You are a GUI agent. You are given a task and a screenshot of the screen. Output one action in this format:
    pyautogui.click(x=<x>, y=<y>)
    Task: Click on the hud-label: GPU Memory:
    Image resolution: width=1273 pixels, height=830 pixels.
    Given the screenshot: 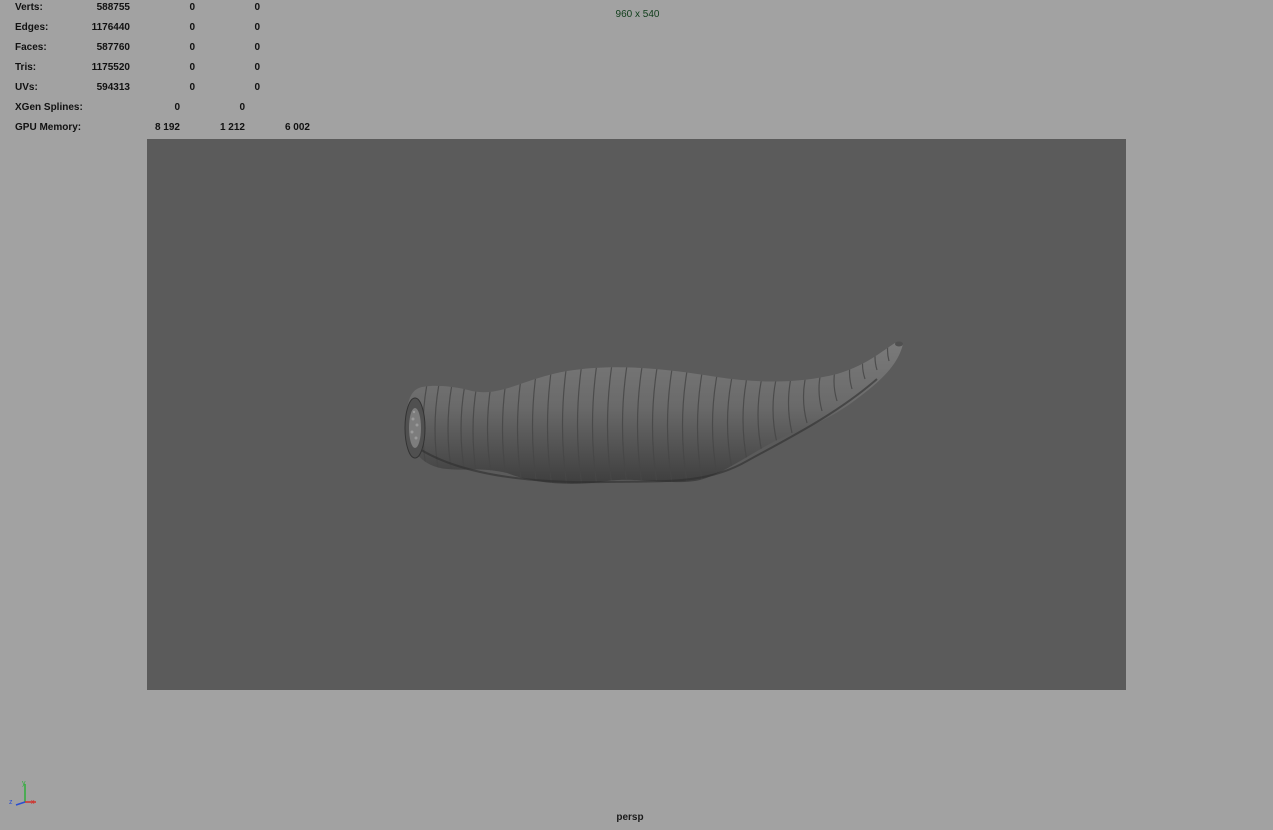 What is the action you would take?
    pyautogui.click(x=48, y=127)
    